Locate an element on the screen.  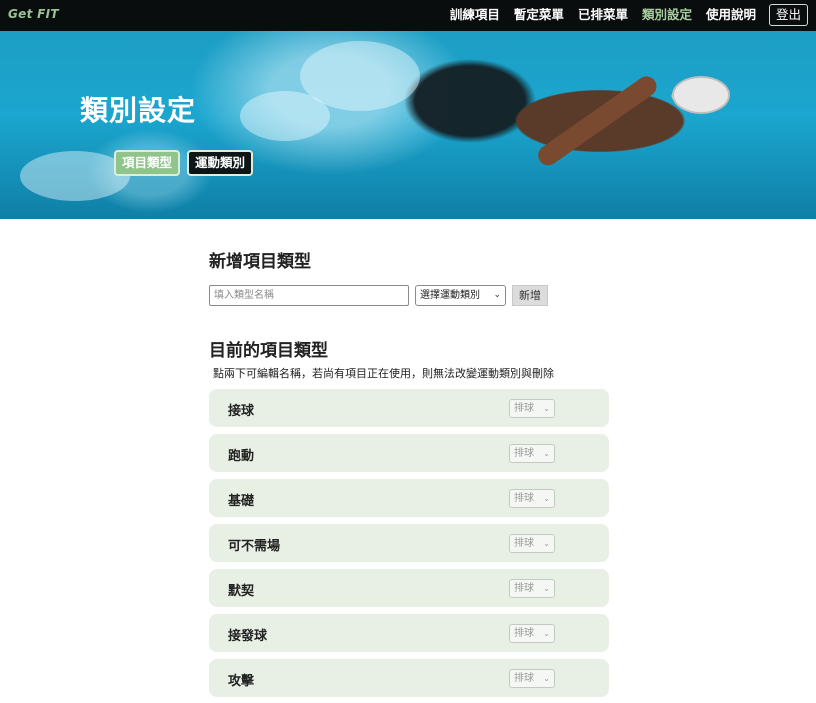
top-navbar: Get FIT 訓練項目 暫定菜單 已排菜單 類別設定 使用說明 登出 is located at coordinates (408, 15).